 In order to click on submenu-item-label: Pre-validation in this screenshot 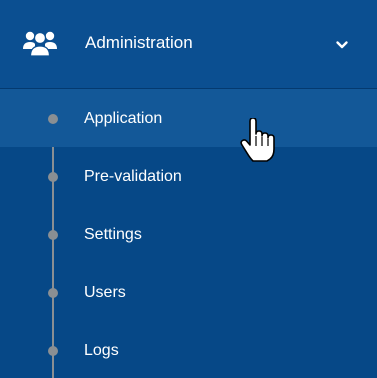, I will do `click(133, 176)`.